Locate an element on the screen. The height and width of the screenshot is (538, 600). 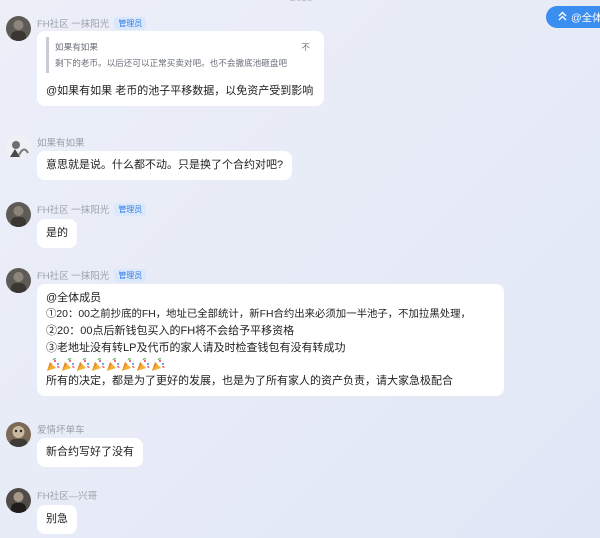
message-text: 别急 is located at coordinates (57, 519).